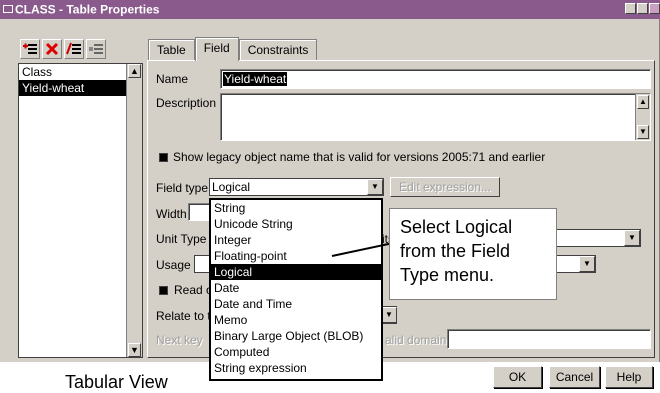  Describe the element at coordinates (202, 264) in the screenshot. I see `usage-select` at that location.